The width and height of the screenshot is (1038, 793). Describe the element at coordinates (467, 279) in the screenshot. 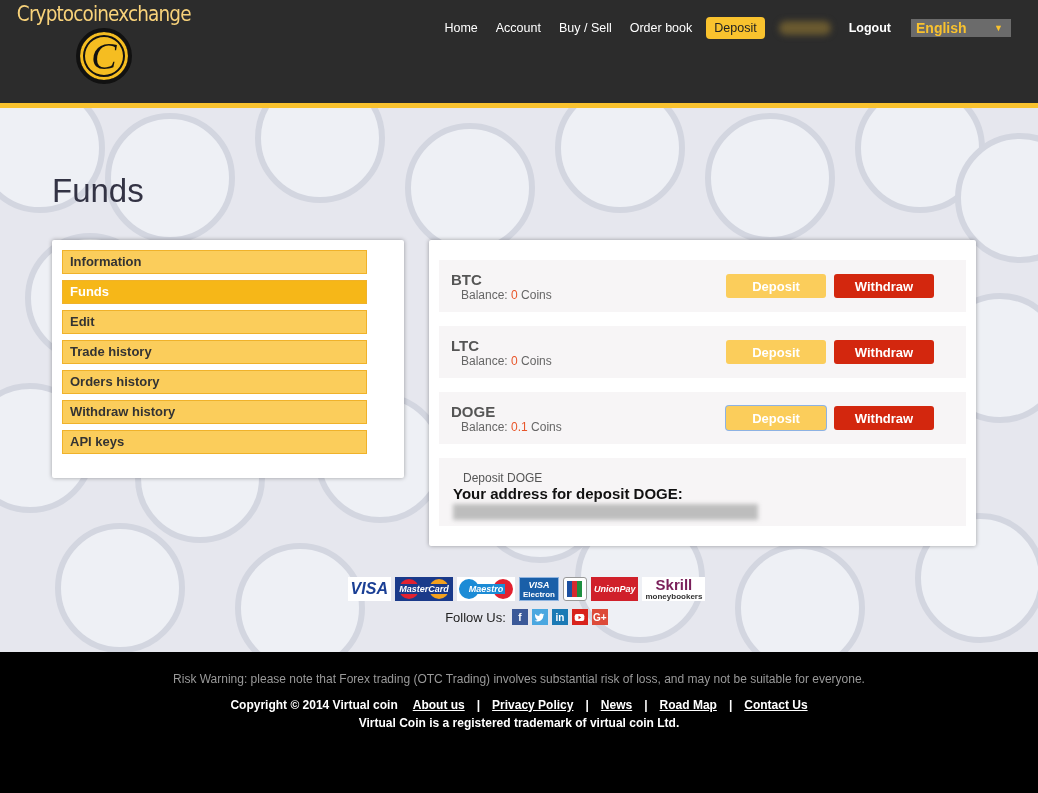

I see `currency-name: BTC` at that location.